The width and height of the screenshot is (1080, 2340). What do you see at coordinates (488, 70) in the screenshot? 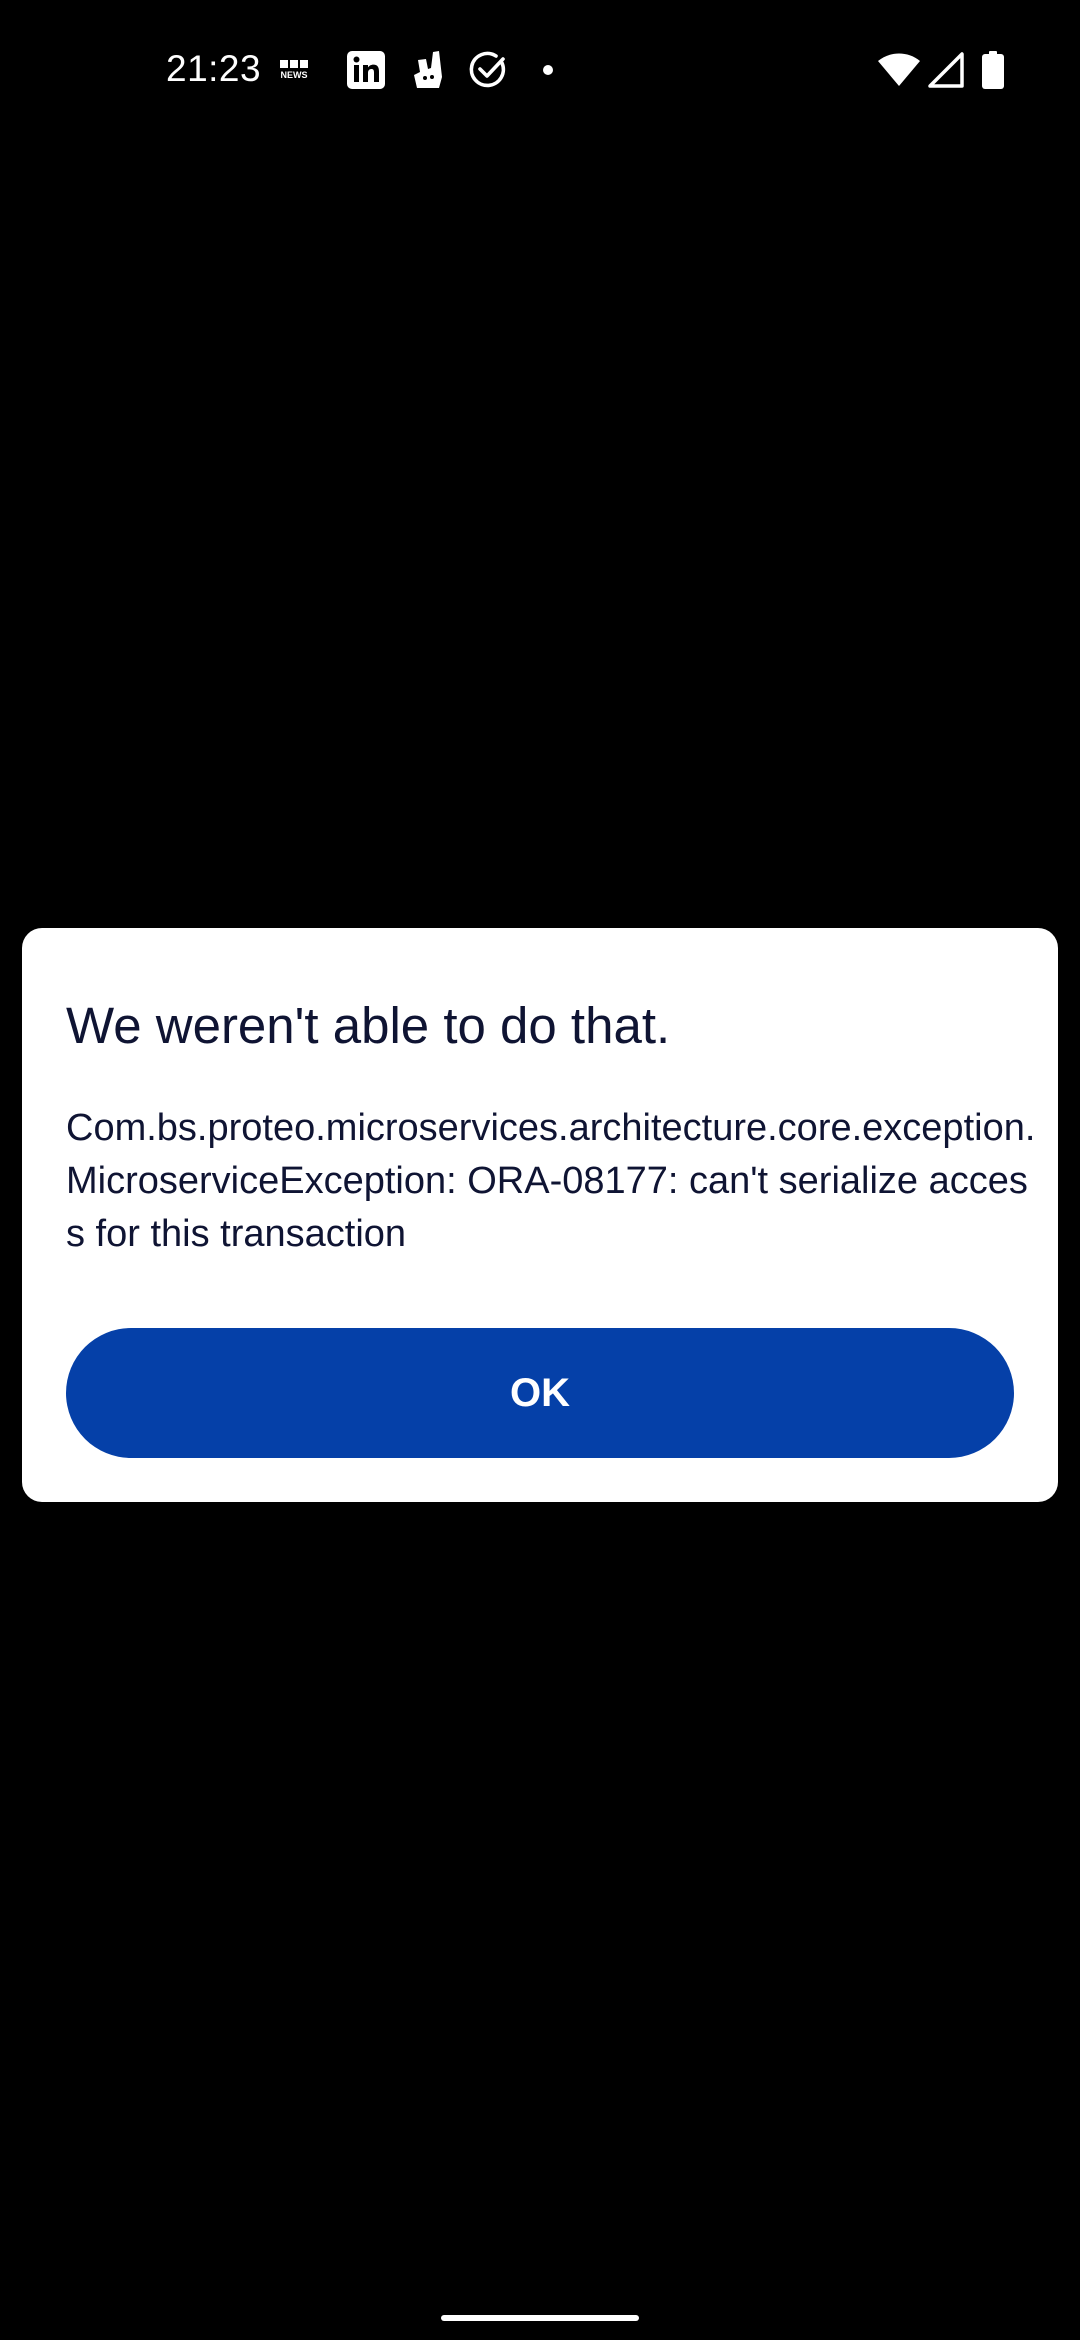
I see `check-circle-icon` at bounding box center [488, 70].